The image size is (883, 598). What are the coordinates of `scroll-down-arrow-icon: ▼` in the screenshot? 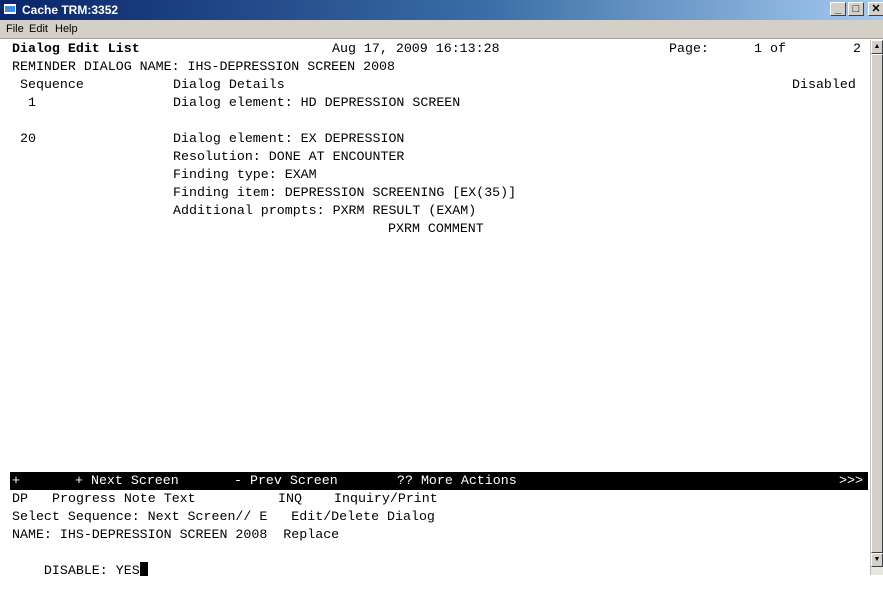 It's located at (877, 560).